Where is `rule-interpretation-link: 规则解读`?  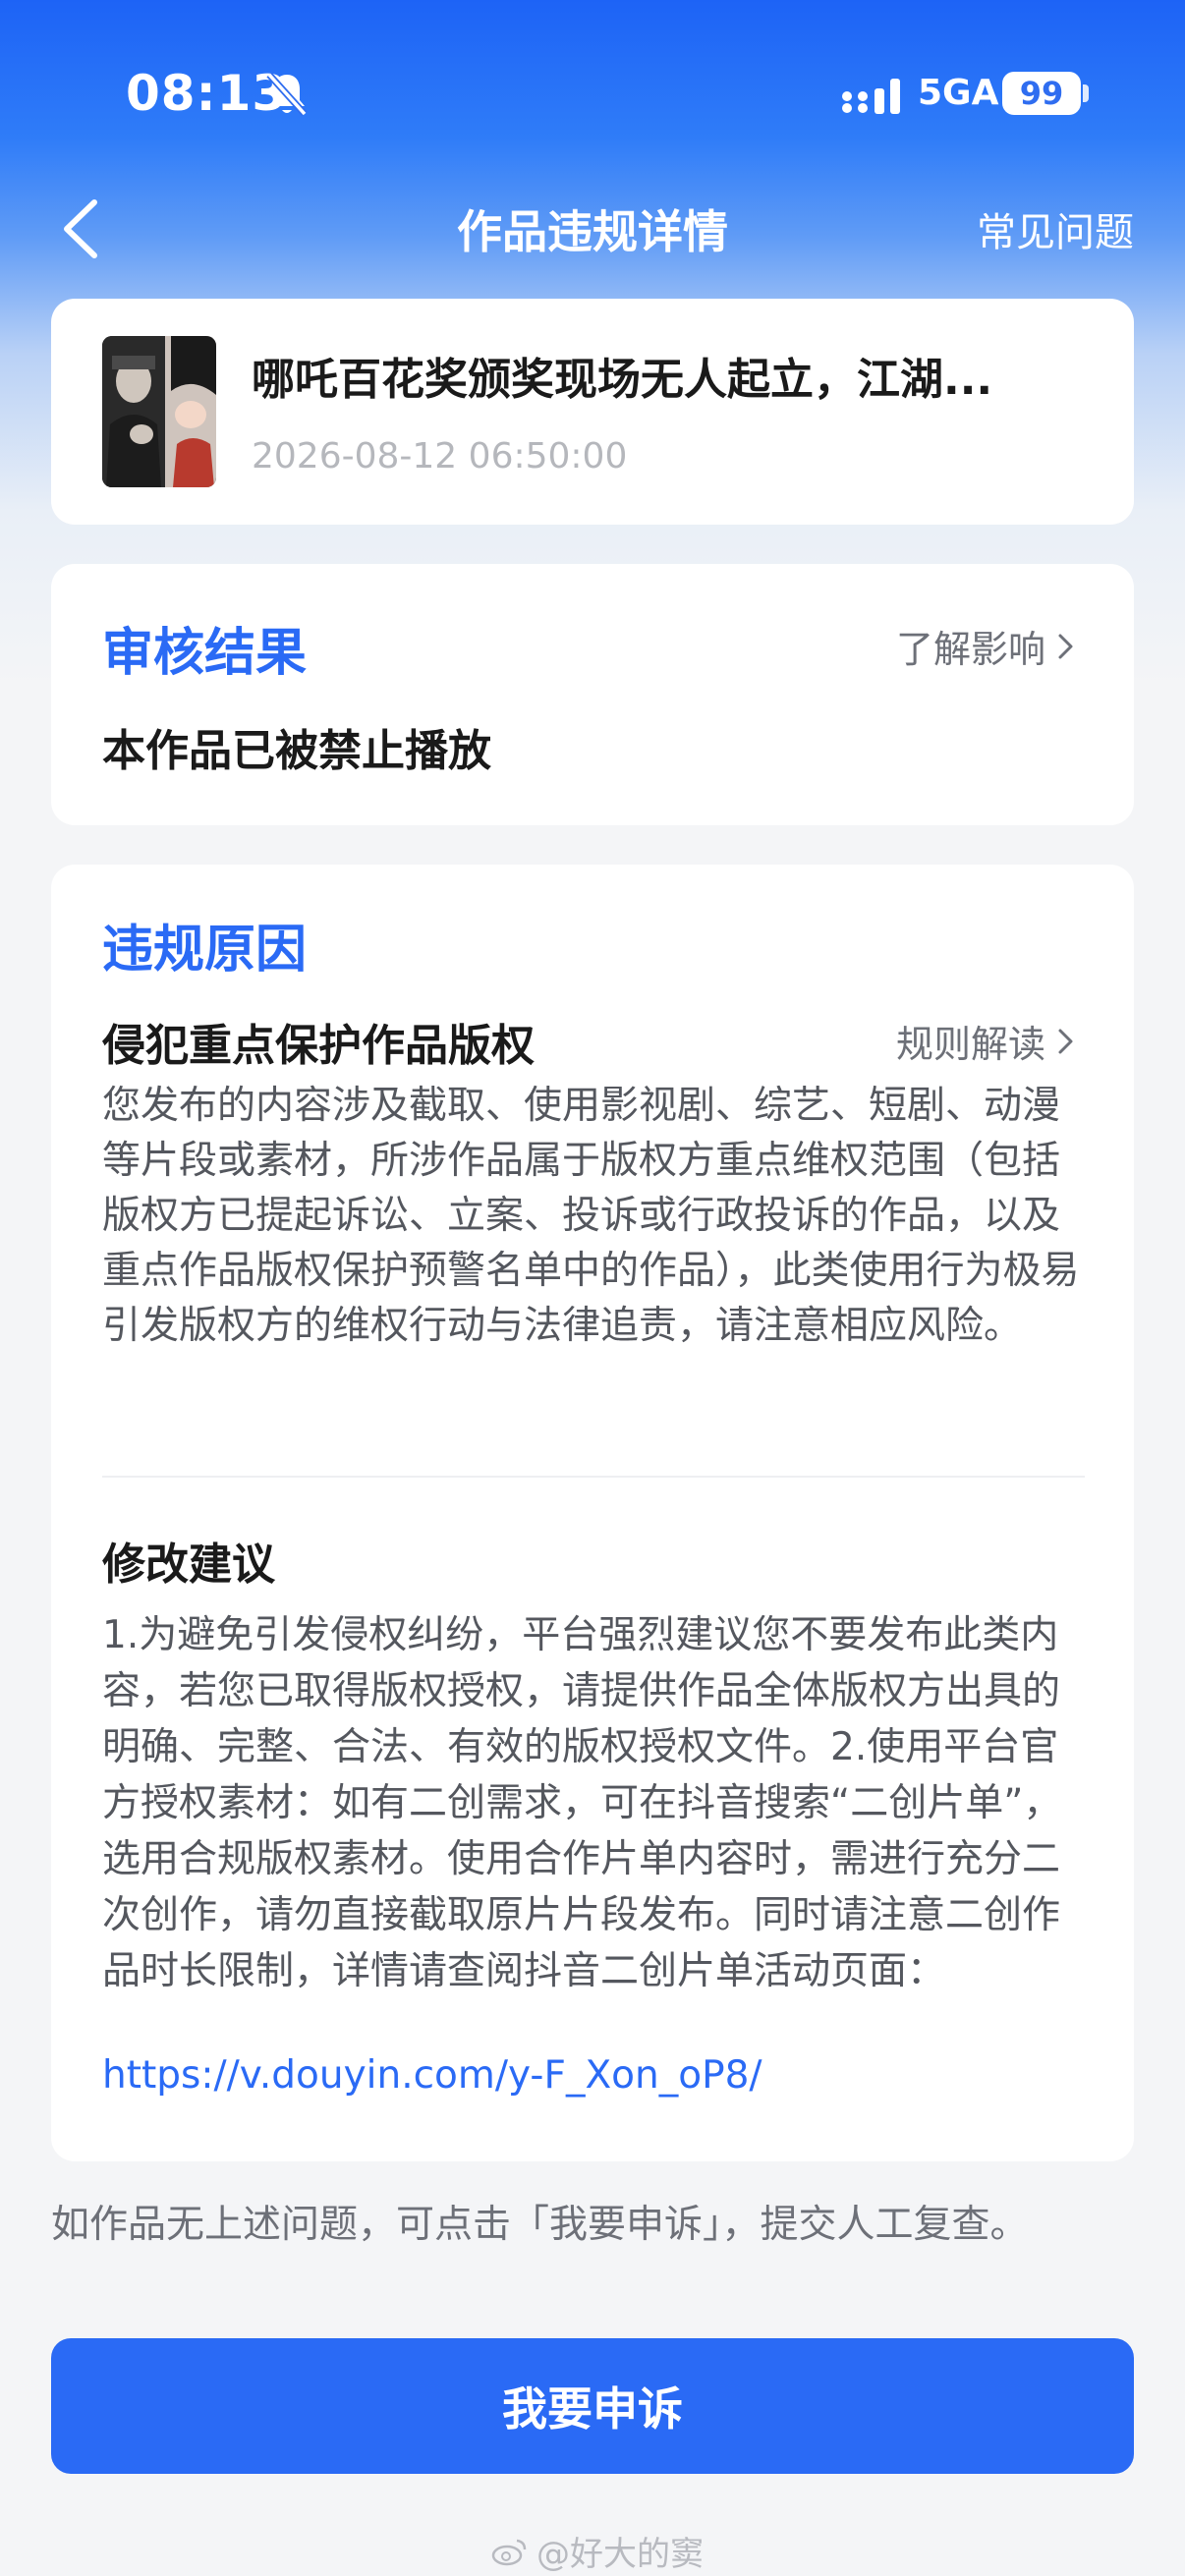 rule-interpretation-link: 规则解读 is located at coordinates (987, 1041).